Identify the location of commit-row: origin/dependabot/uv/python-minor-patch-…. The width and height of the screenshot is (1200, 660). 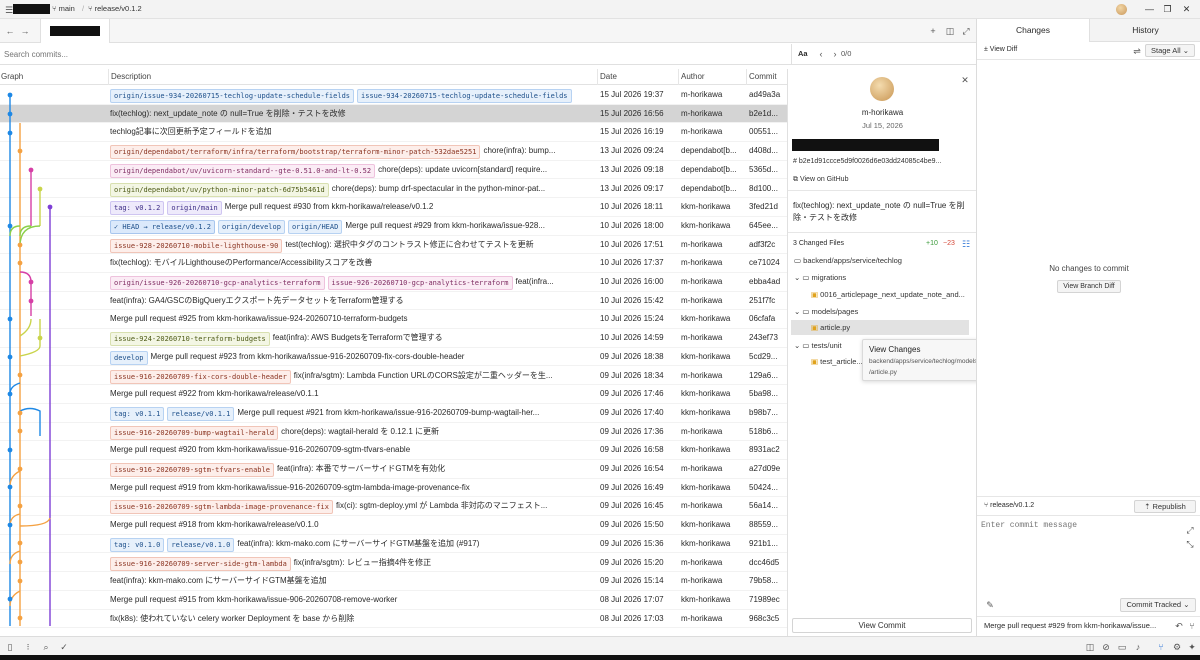
(393, 189).